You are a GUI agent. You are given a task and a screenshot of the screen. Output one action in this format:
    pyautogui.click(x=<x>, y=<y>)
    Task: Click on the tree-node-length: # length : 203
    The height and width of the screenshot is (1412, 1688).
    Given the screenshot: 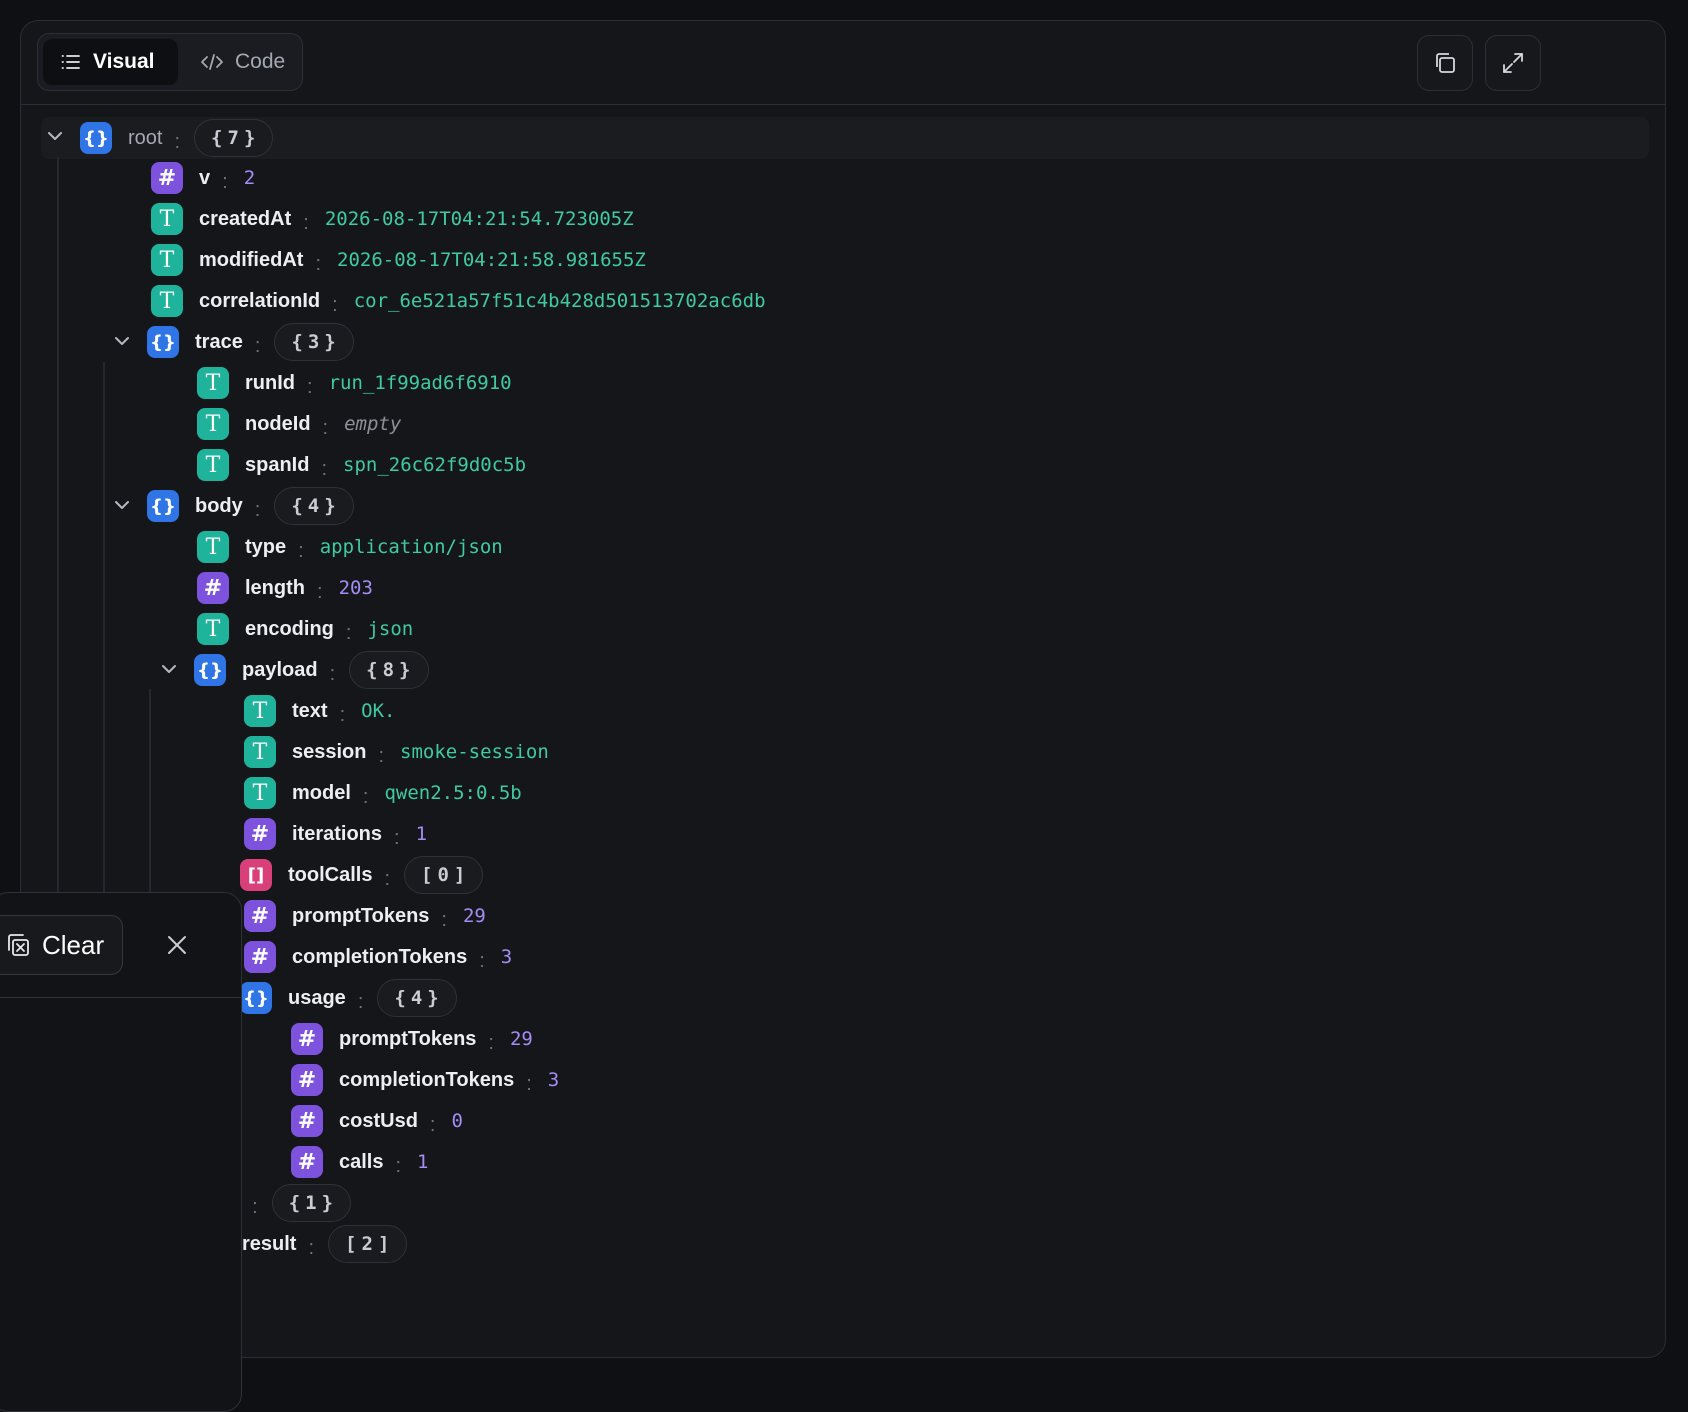 What is the action you would take?
    pyautogui.click(x=285, y=588)
    